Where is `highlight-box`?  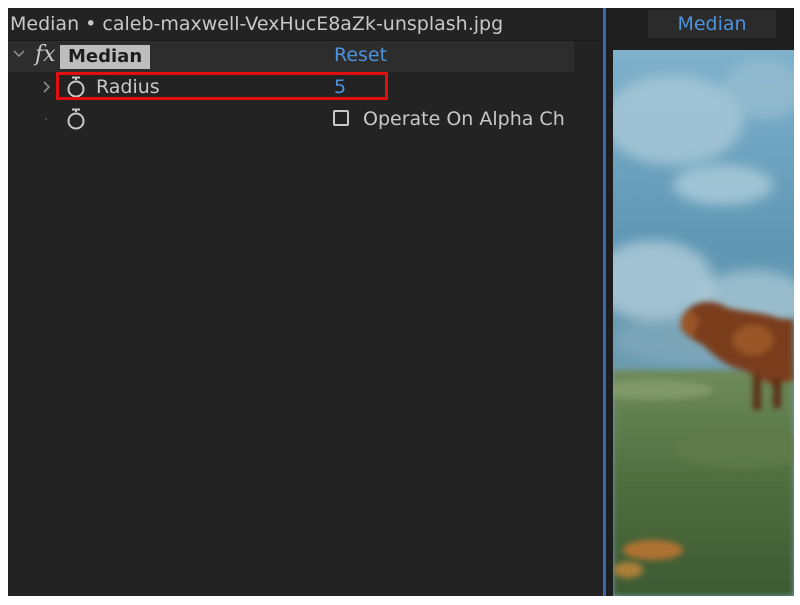
highlight-box is located at coordinates (222, 86).